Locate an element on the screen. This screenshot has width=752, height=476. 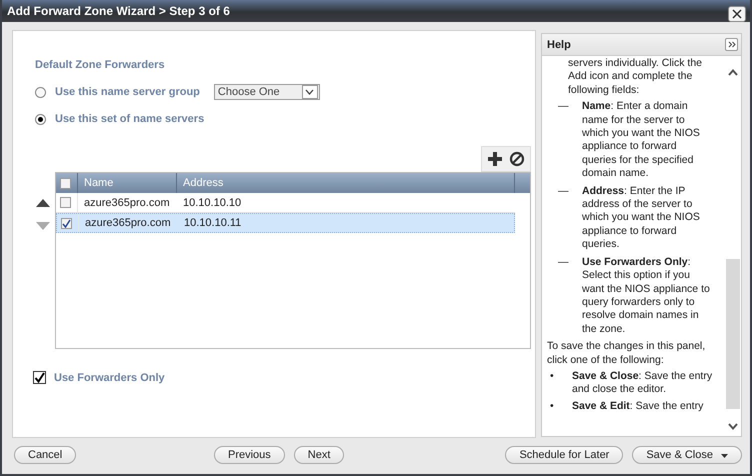
help-paragraph: Save & Edit: Save the entry is located at coordinates (638, 407).